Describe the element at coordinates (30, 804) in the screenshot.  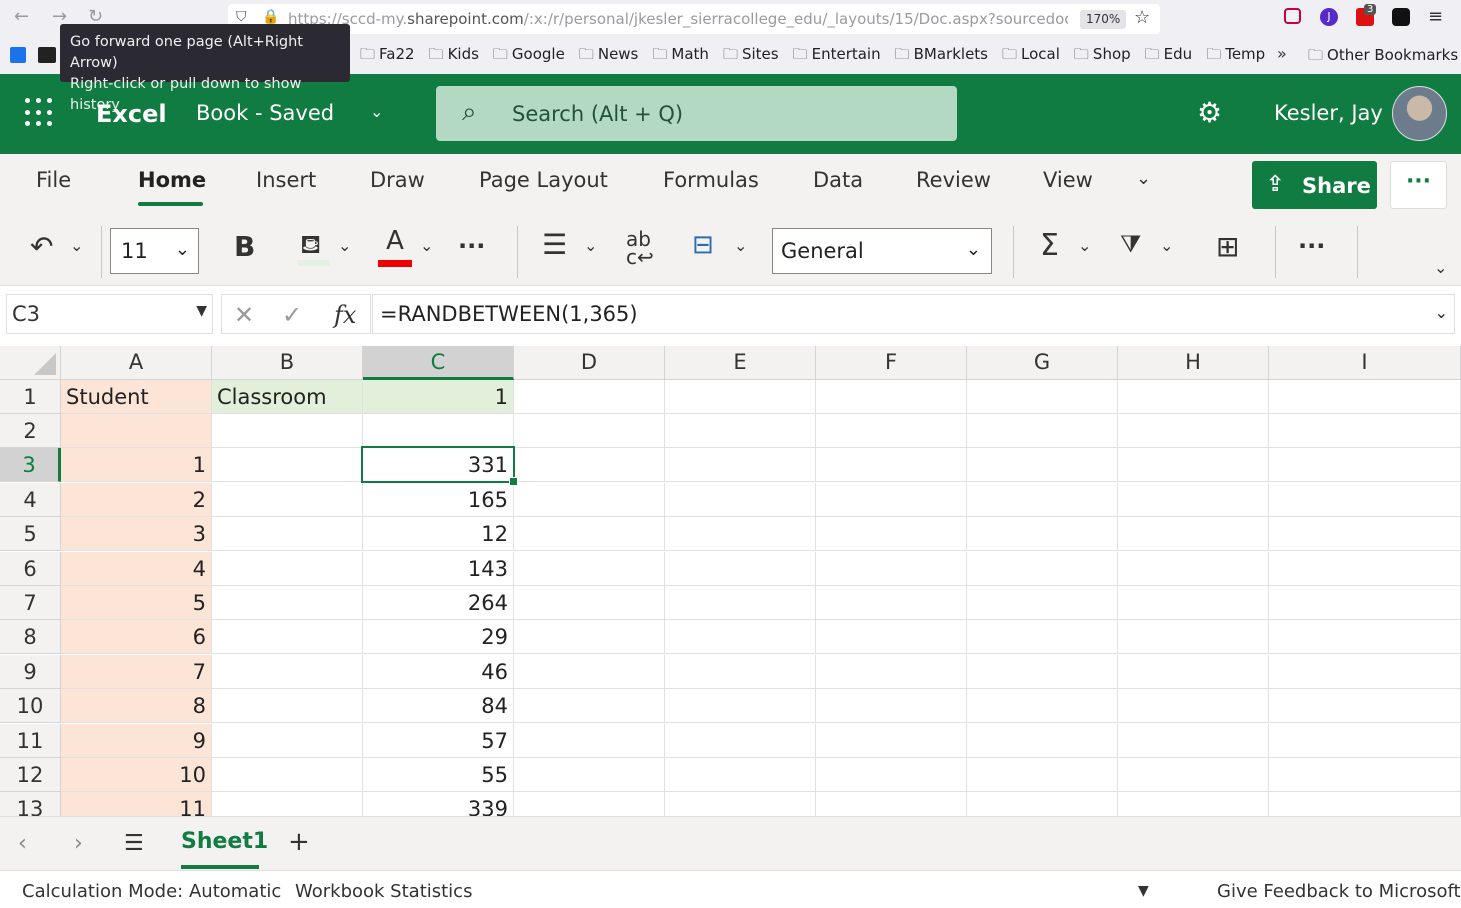
I see `row-header: 13` at that location.